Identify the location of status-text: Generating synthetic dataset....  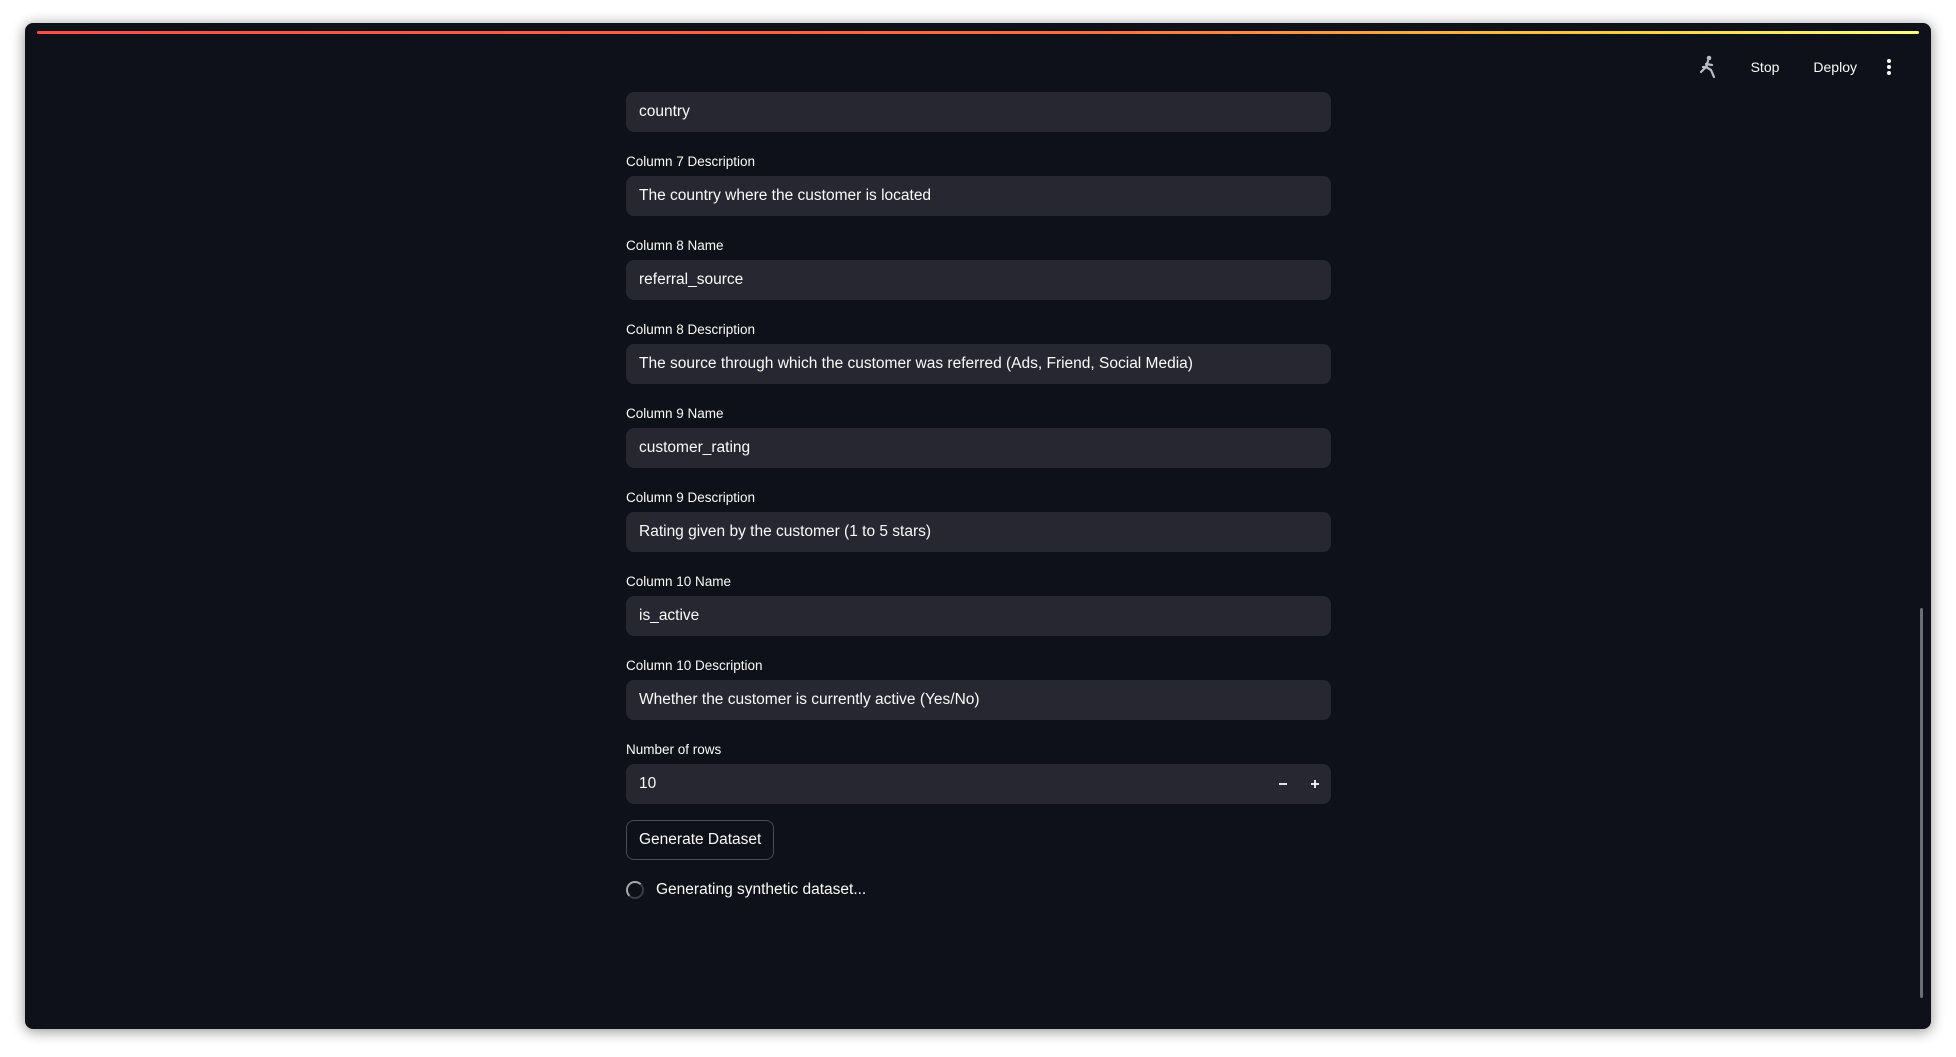
(761, 889).